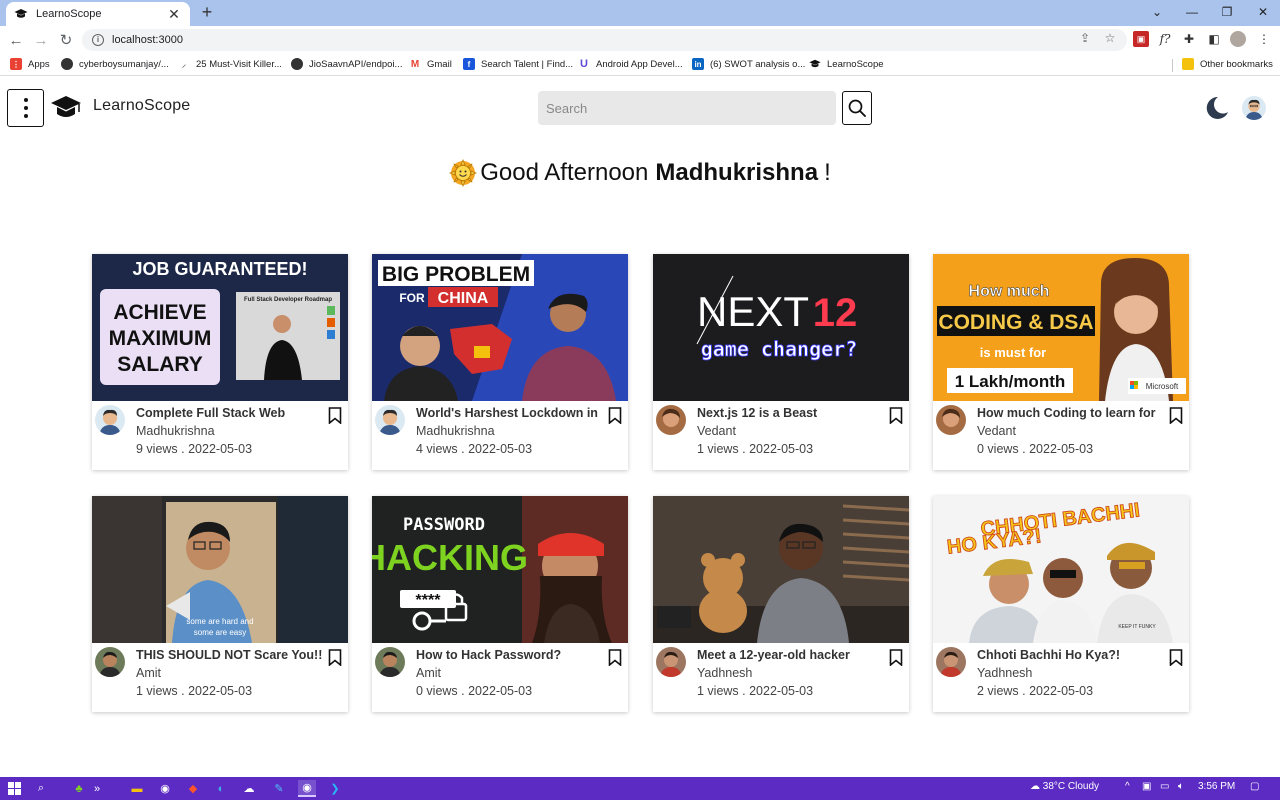 Image resolution: width=1280 pixels, height=800 pixels. Describe the element at coordinates (66, 108) in the screenshot. I see `graduation-cap-logo-icon` at that location.